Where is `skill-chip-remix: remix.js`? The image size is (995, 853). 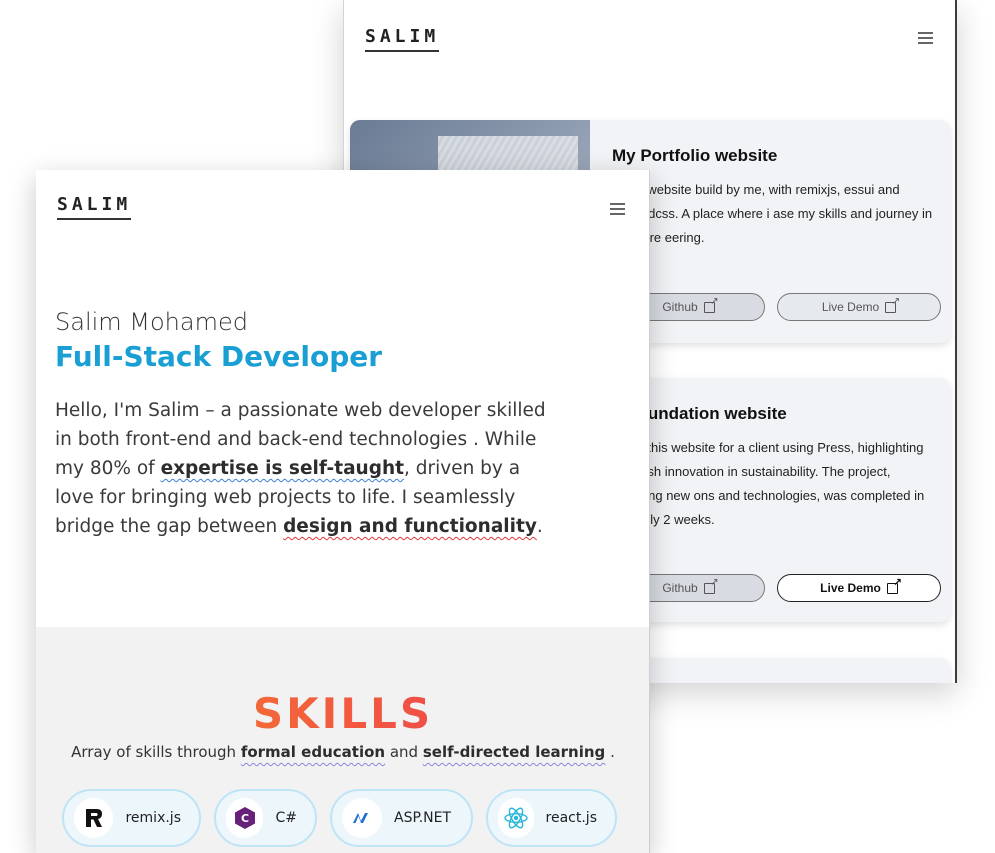
skill-chip-remix: remix.js is located at coordinates (131, 818).